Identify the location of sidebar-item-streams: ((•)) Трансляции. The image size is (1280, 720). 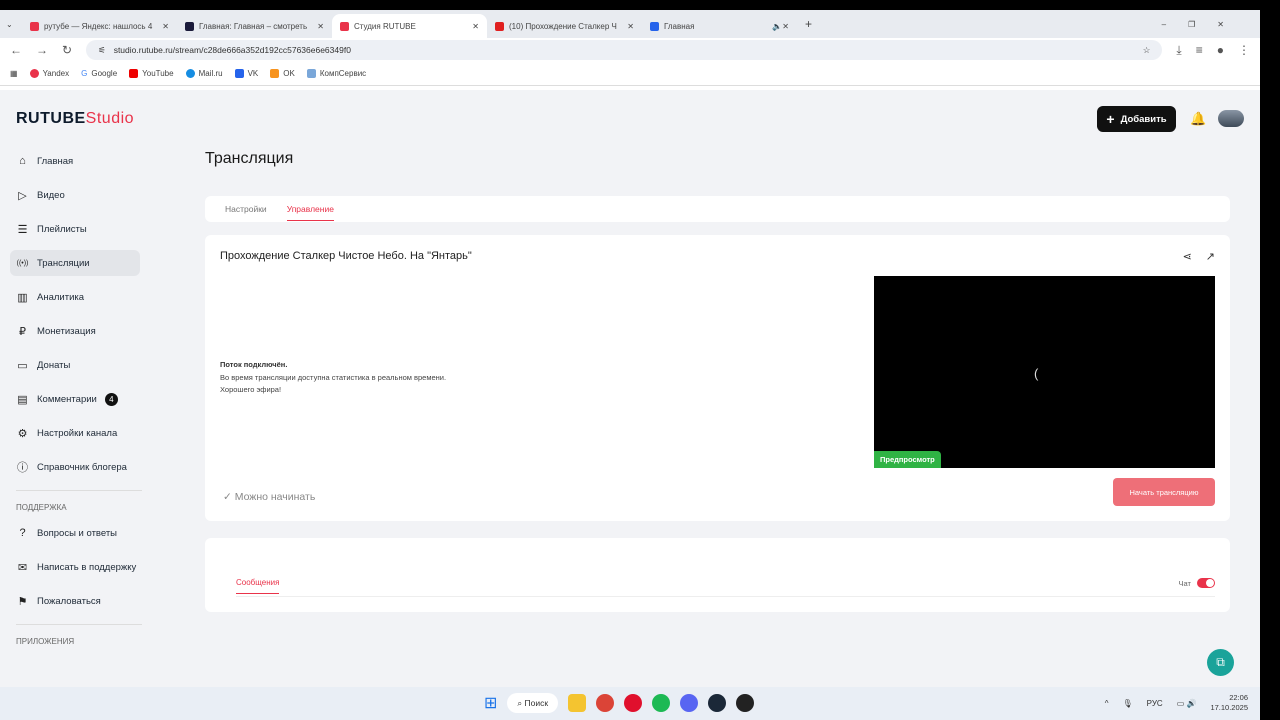
(75, 263).